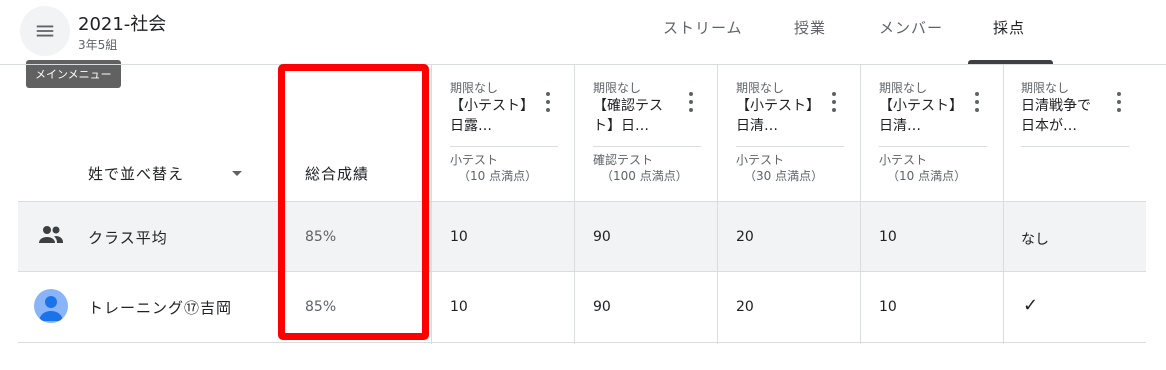 This screenshot has width=1166, height=370. What do you see at coordinates (122, 23) in the screenshot?
I see `class-title: 2021-社会` at bounding box center [122, 23].